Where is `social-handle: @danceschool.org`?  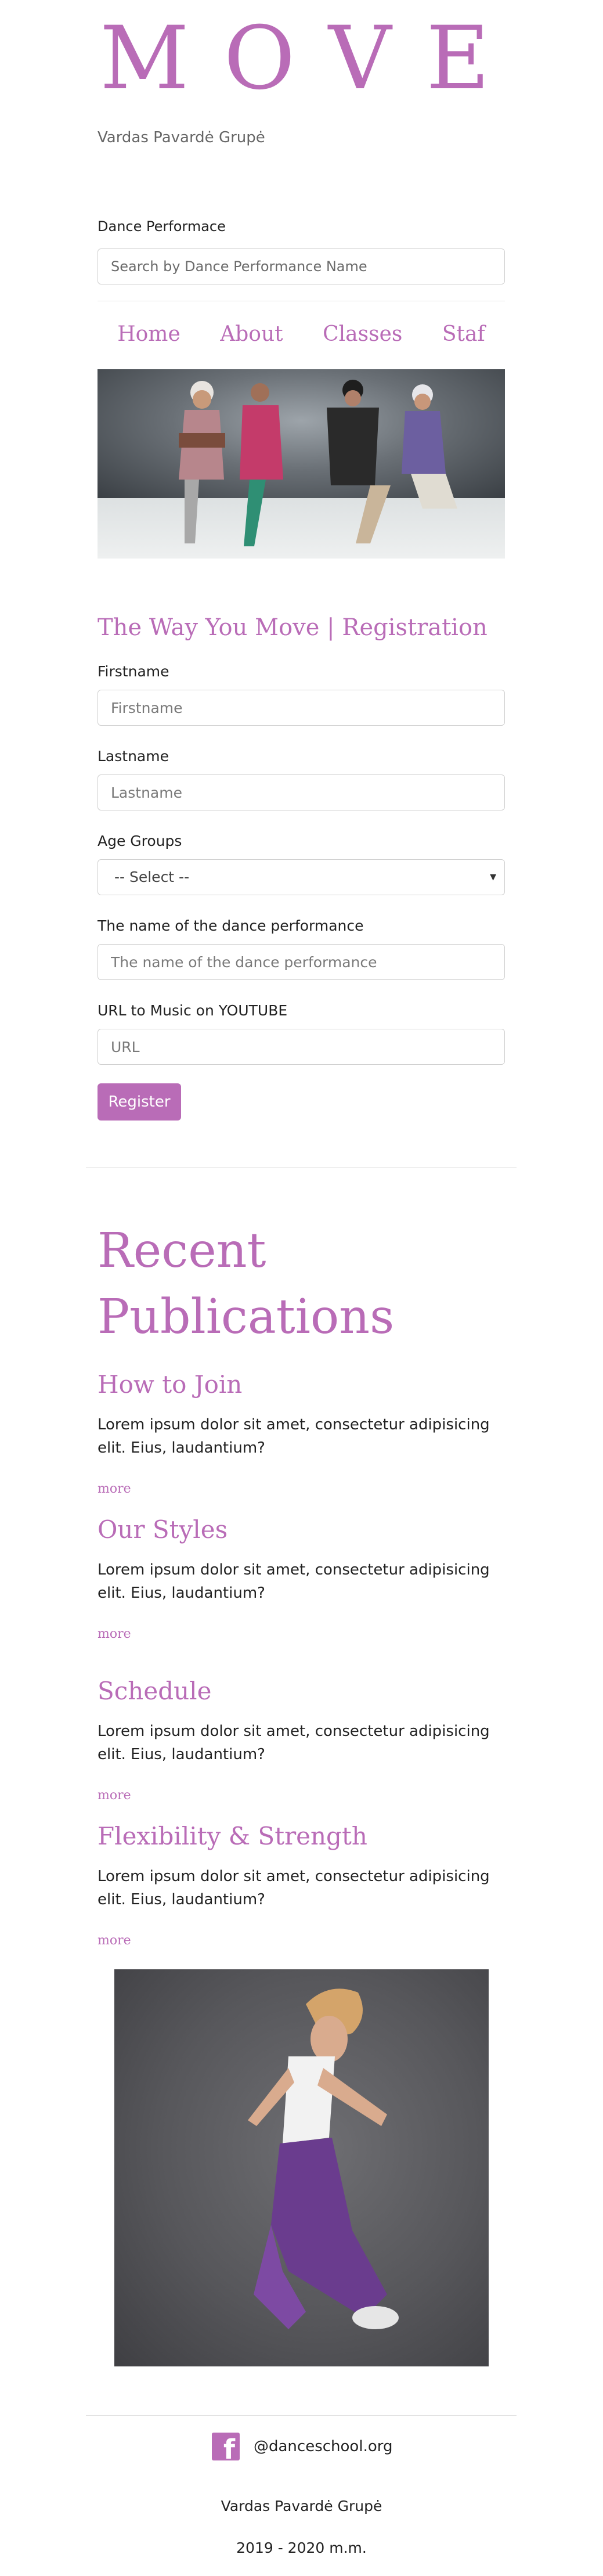 social-handle: @danceschool.org is located at coordinates (323, 2446).